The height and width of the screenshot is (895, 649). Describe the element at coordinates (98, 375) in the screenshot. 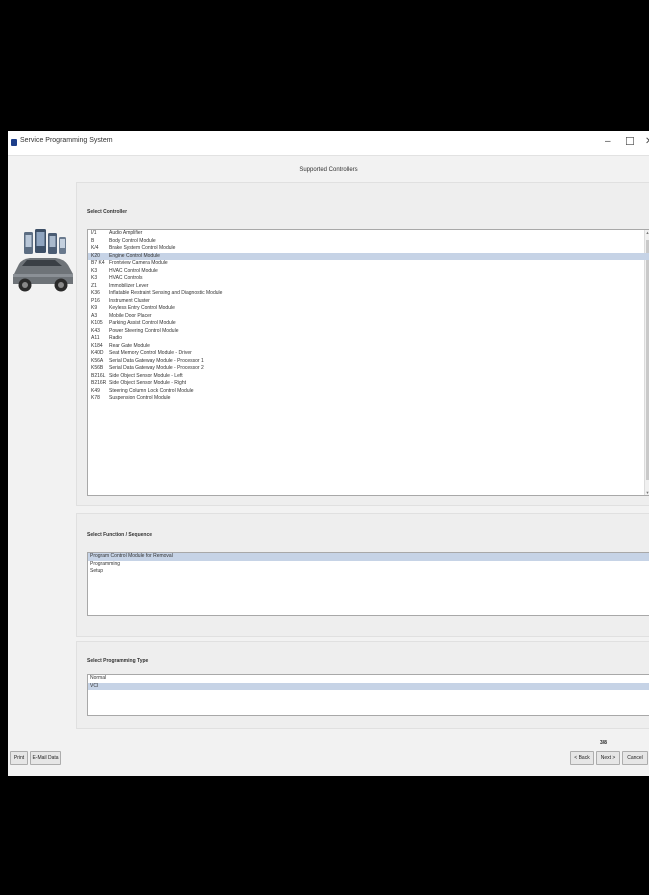

I see `controller-code: B216L` at that location.